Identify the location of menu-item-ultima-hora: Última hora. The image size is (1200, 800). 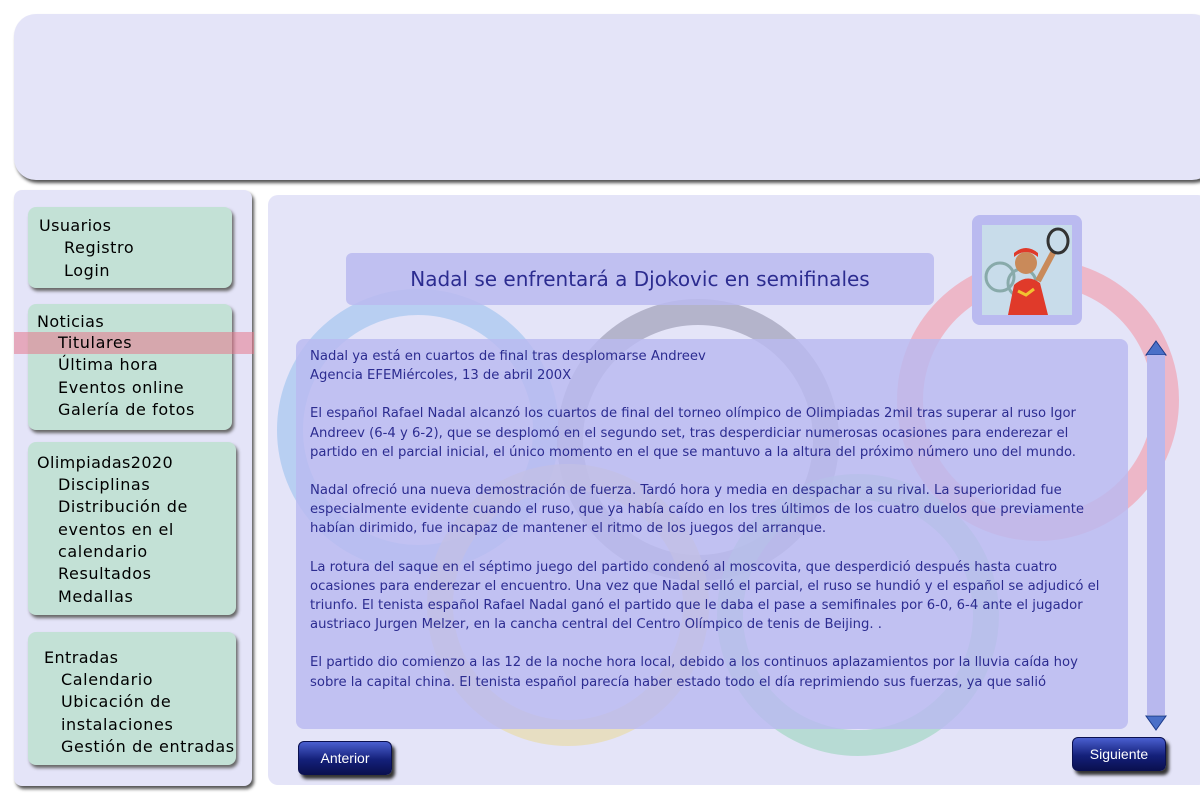
(108, 365).